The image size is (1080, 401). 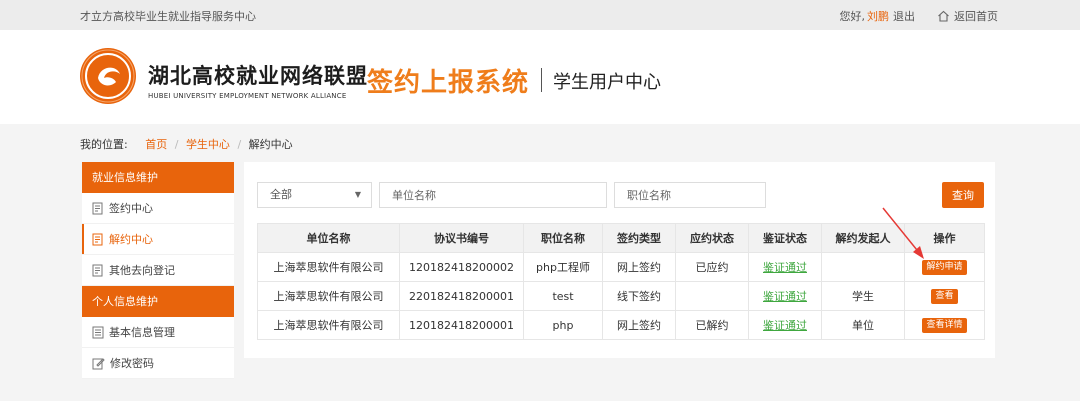 What do you see at coordinates (563, 296) in the screenshot?
I see `position-cell: test` at bounding box center [563, 296].